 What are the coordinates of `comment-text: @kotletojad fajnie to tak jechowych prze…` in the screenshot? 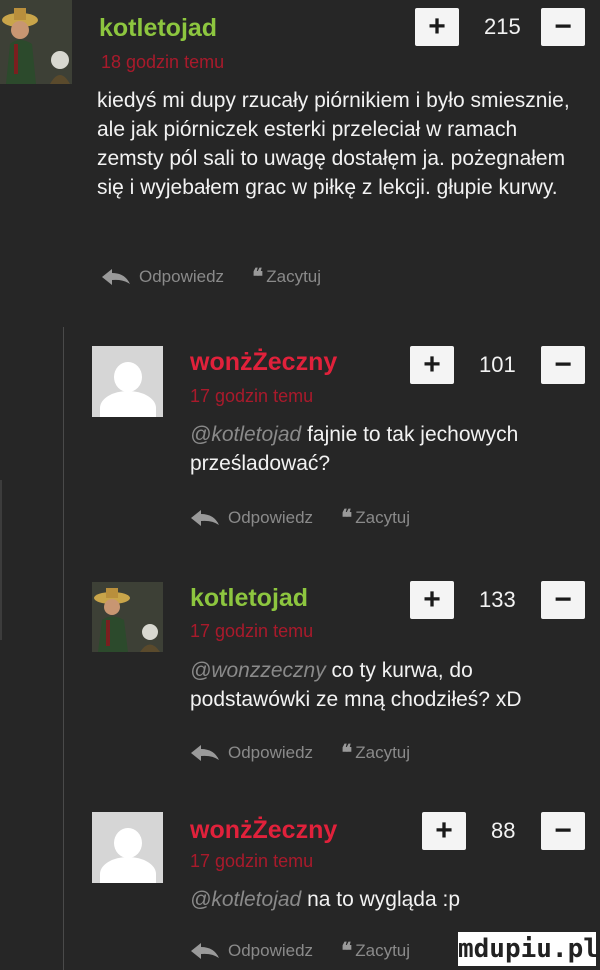 It's located at (390, 449).